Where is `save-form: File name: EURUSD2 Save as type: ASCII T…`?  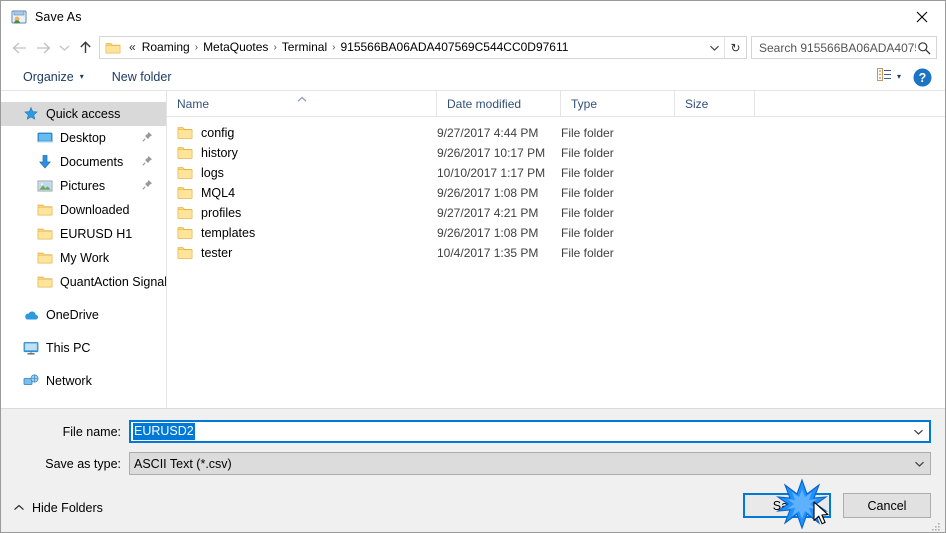
save-form: File name: EURUSD2 Save as type: ASCII T… is located at coordinates (473, 446).